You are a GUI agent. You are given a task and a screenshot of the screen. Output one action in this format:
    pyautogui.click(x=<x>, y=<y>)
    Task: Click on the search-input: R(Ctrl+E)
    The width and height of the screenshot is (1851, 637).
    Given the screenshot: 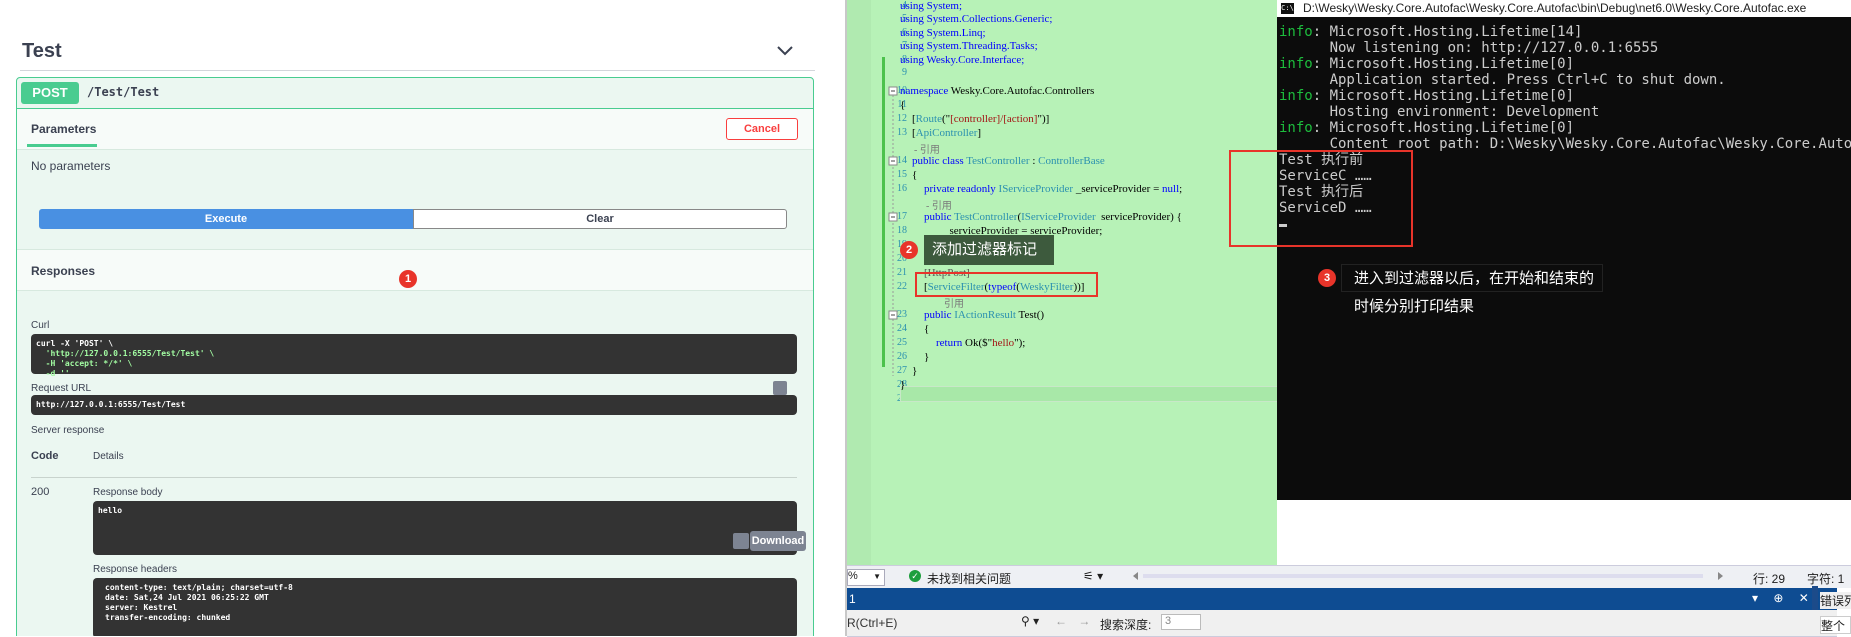 What is the action you would take?
    pyautogui.click(x=872, y=623)
    